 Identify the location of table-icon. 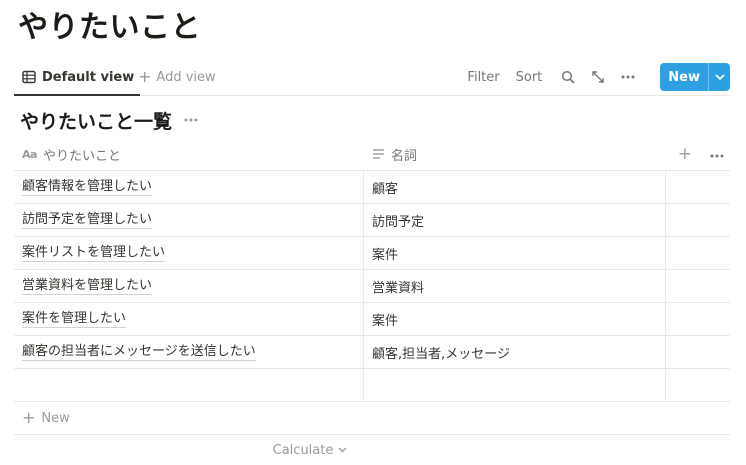
(29, 77).